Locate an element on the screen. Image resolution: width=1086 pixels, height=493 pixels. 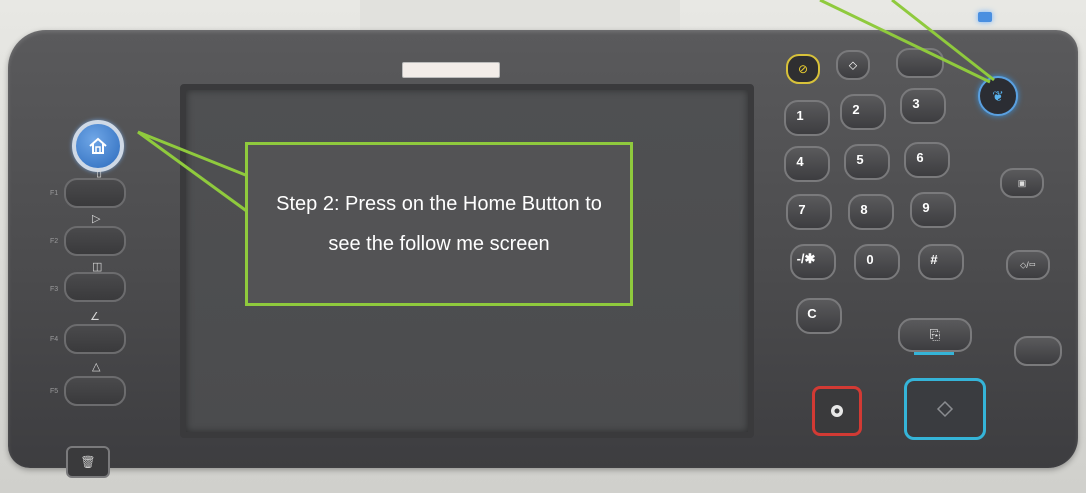
start-icon is located at coordinates (945, 409).